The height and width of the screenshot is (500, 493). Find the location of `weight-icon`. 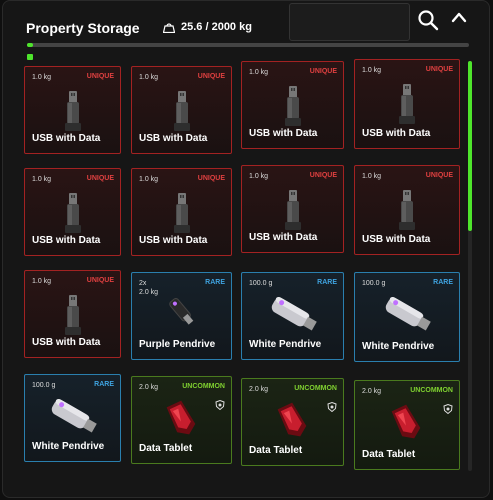

weight-icon is located at coordinates (169, 27).